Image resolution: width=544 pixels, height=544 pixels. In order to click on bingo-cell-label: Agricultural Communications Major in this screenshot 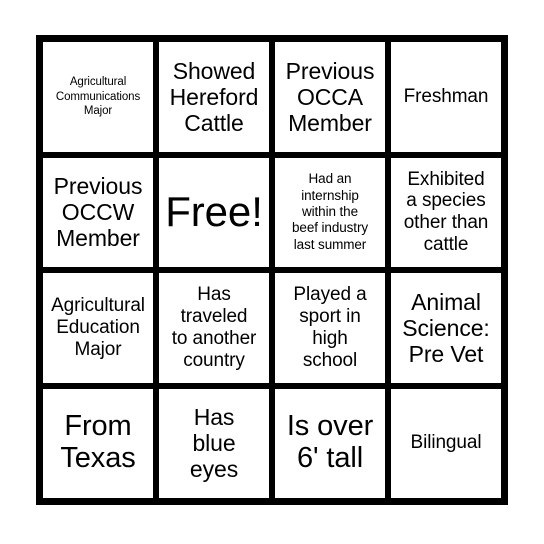, I will do `click(98, 96)`.